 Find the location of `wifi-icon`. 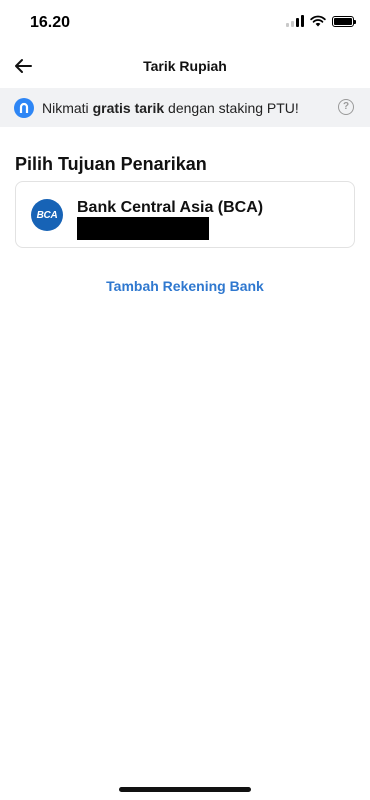

wifi-icon is located at coordinates (318, 21).